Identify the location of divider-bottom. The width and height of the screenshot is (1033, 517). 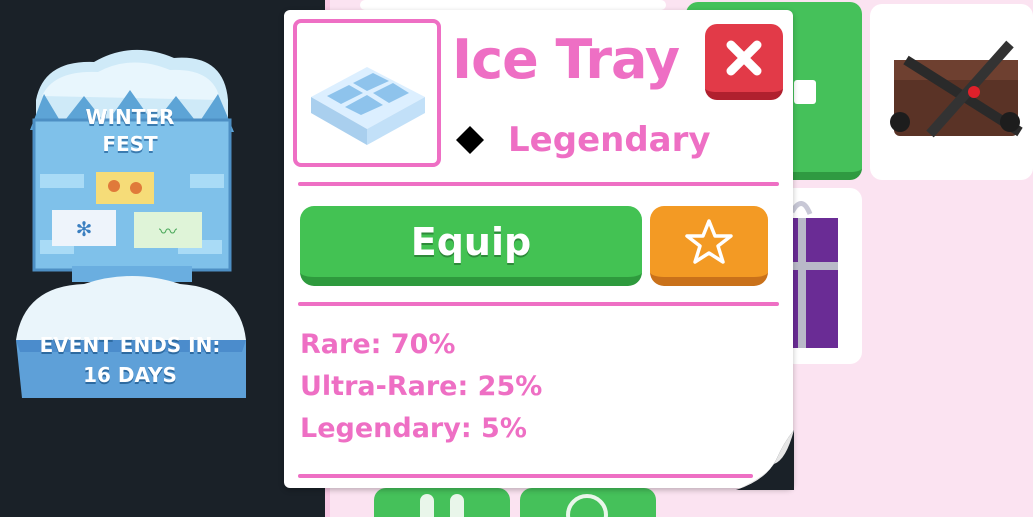
(525, 476).